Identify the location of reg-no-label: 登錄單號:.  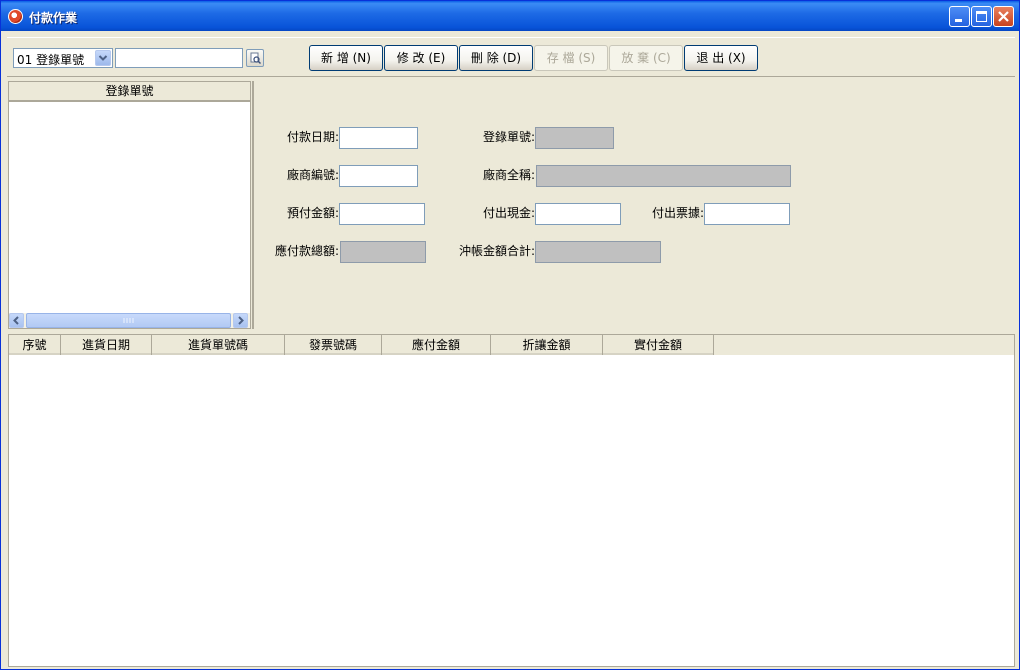
(508, 137).